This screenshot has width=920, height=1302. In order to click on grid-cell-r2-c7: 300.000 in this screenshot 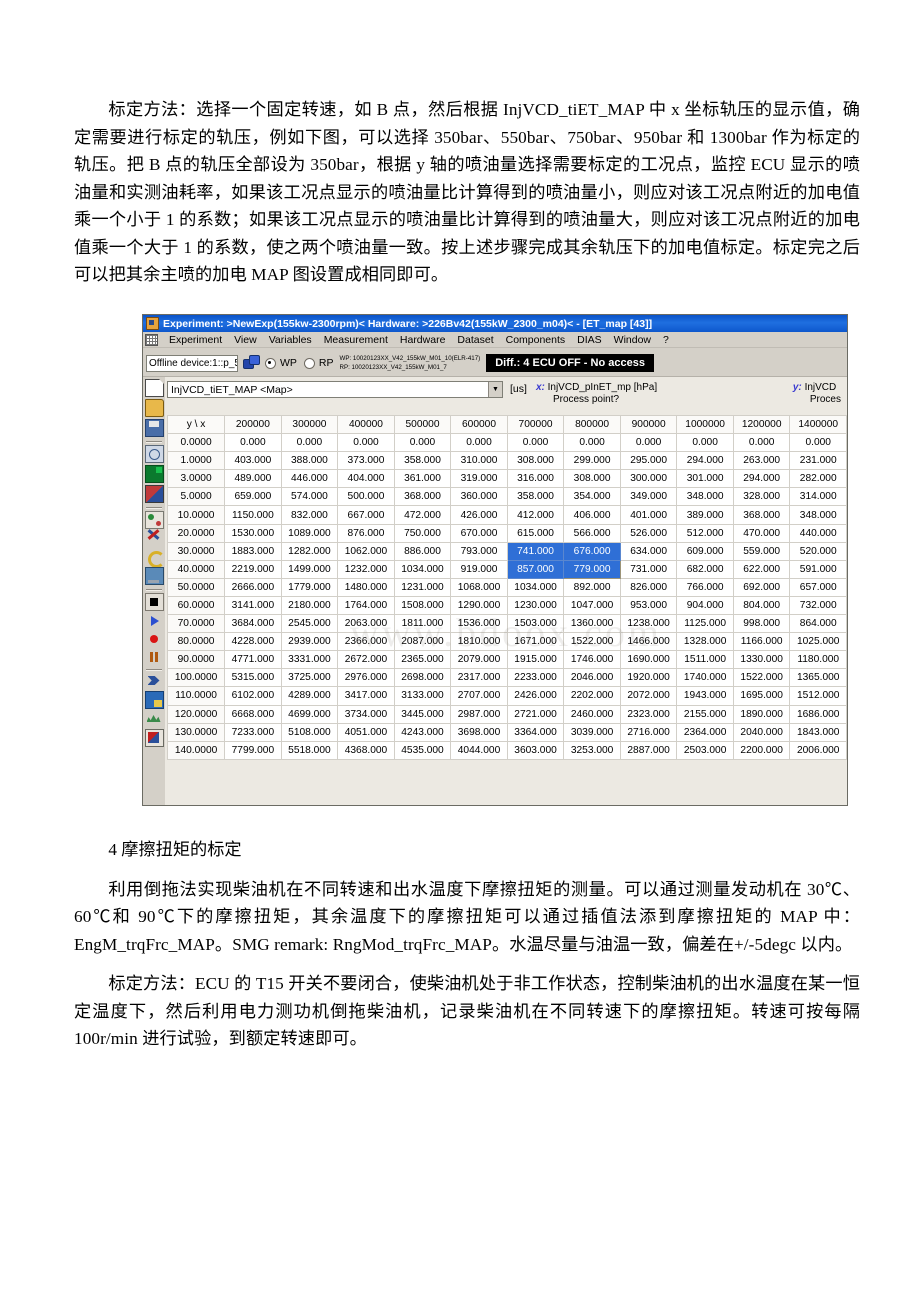, I will do `click(648, 479)`.